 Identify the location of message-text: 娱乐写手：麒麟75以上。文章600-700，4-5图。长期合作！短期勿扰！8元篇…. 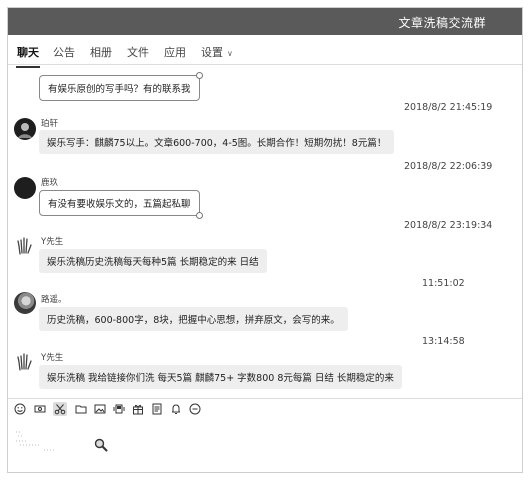
(217, 143).